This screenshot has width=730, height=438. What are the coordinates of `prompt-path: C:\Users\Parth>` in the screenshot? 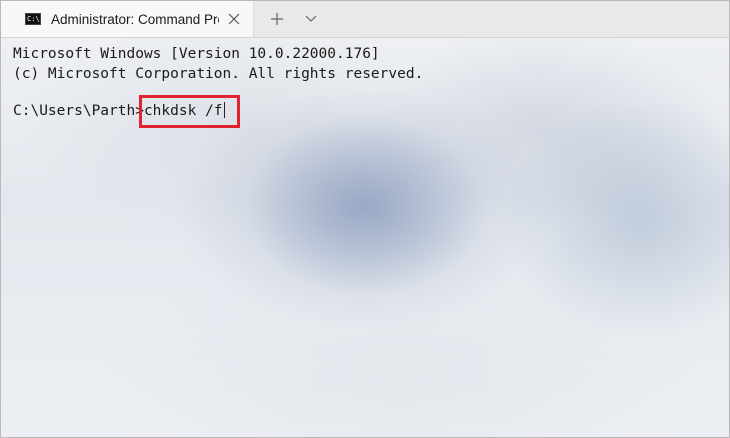 It's located at (78, 111).